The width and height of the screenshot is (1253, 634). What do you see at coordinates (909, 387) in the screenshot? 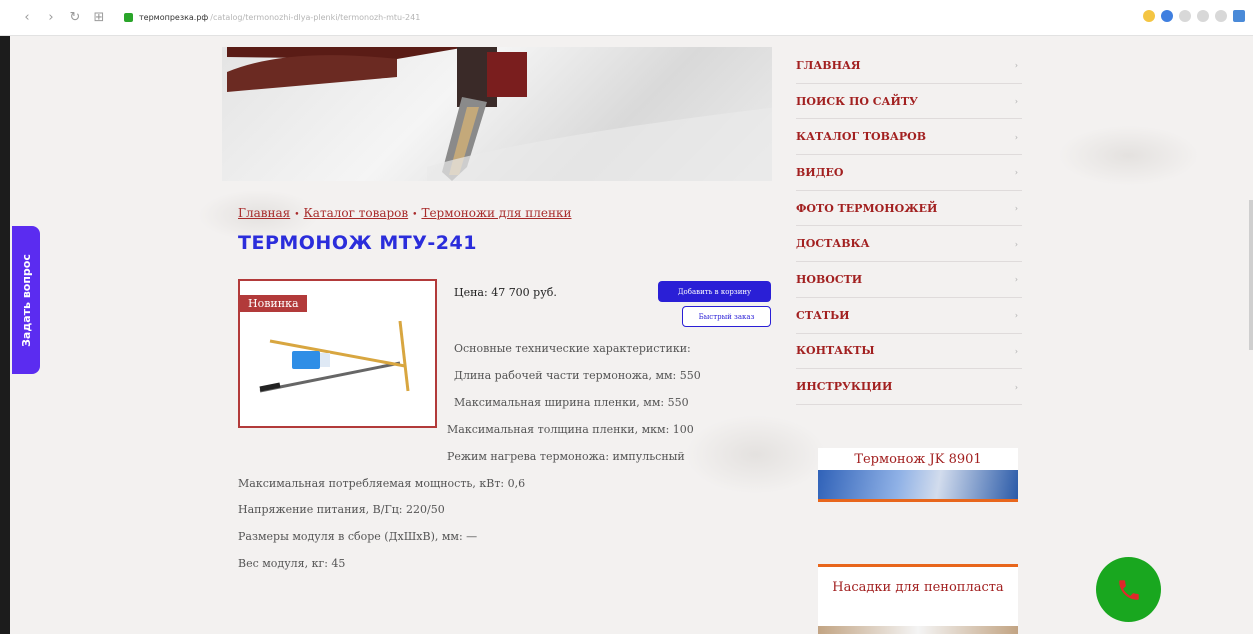
I see `menu-item-instructions: ИНСТРУКЦИИ ›` at bounding box center [909, 387].